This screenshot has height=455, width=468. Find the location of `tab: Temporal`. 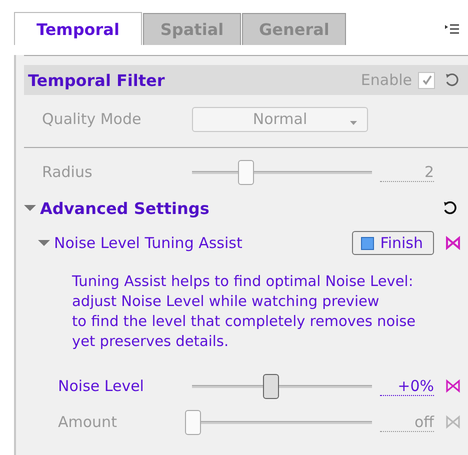

tab: Temporal is located at coordinates (78, 28).